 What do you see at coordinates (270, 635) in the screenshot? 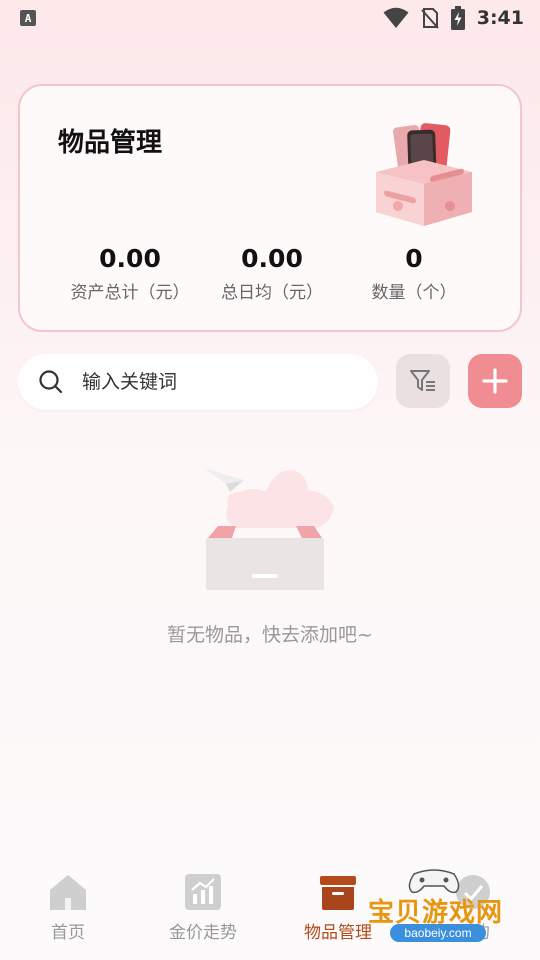
I see `empty-state-text: 暂无物品，快去添加吧~` at bounding box center [270, 635].